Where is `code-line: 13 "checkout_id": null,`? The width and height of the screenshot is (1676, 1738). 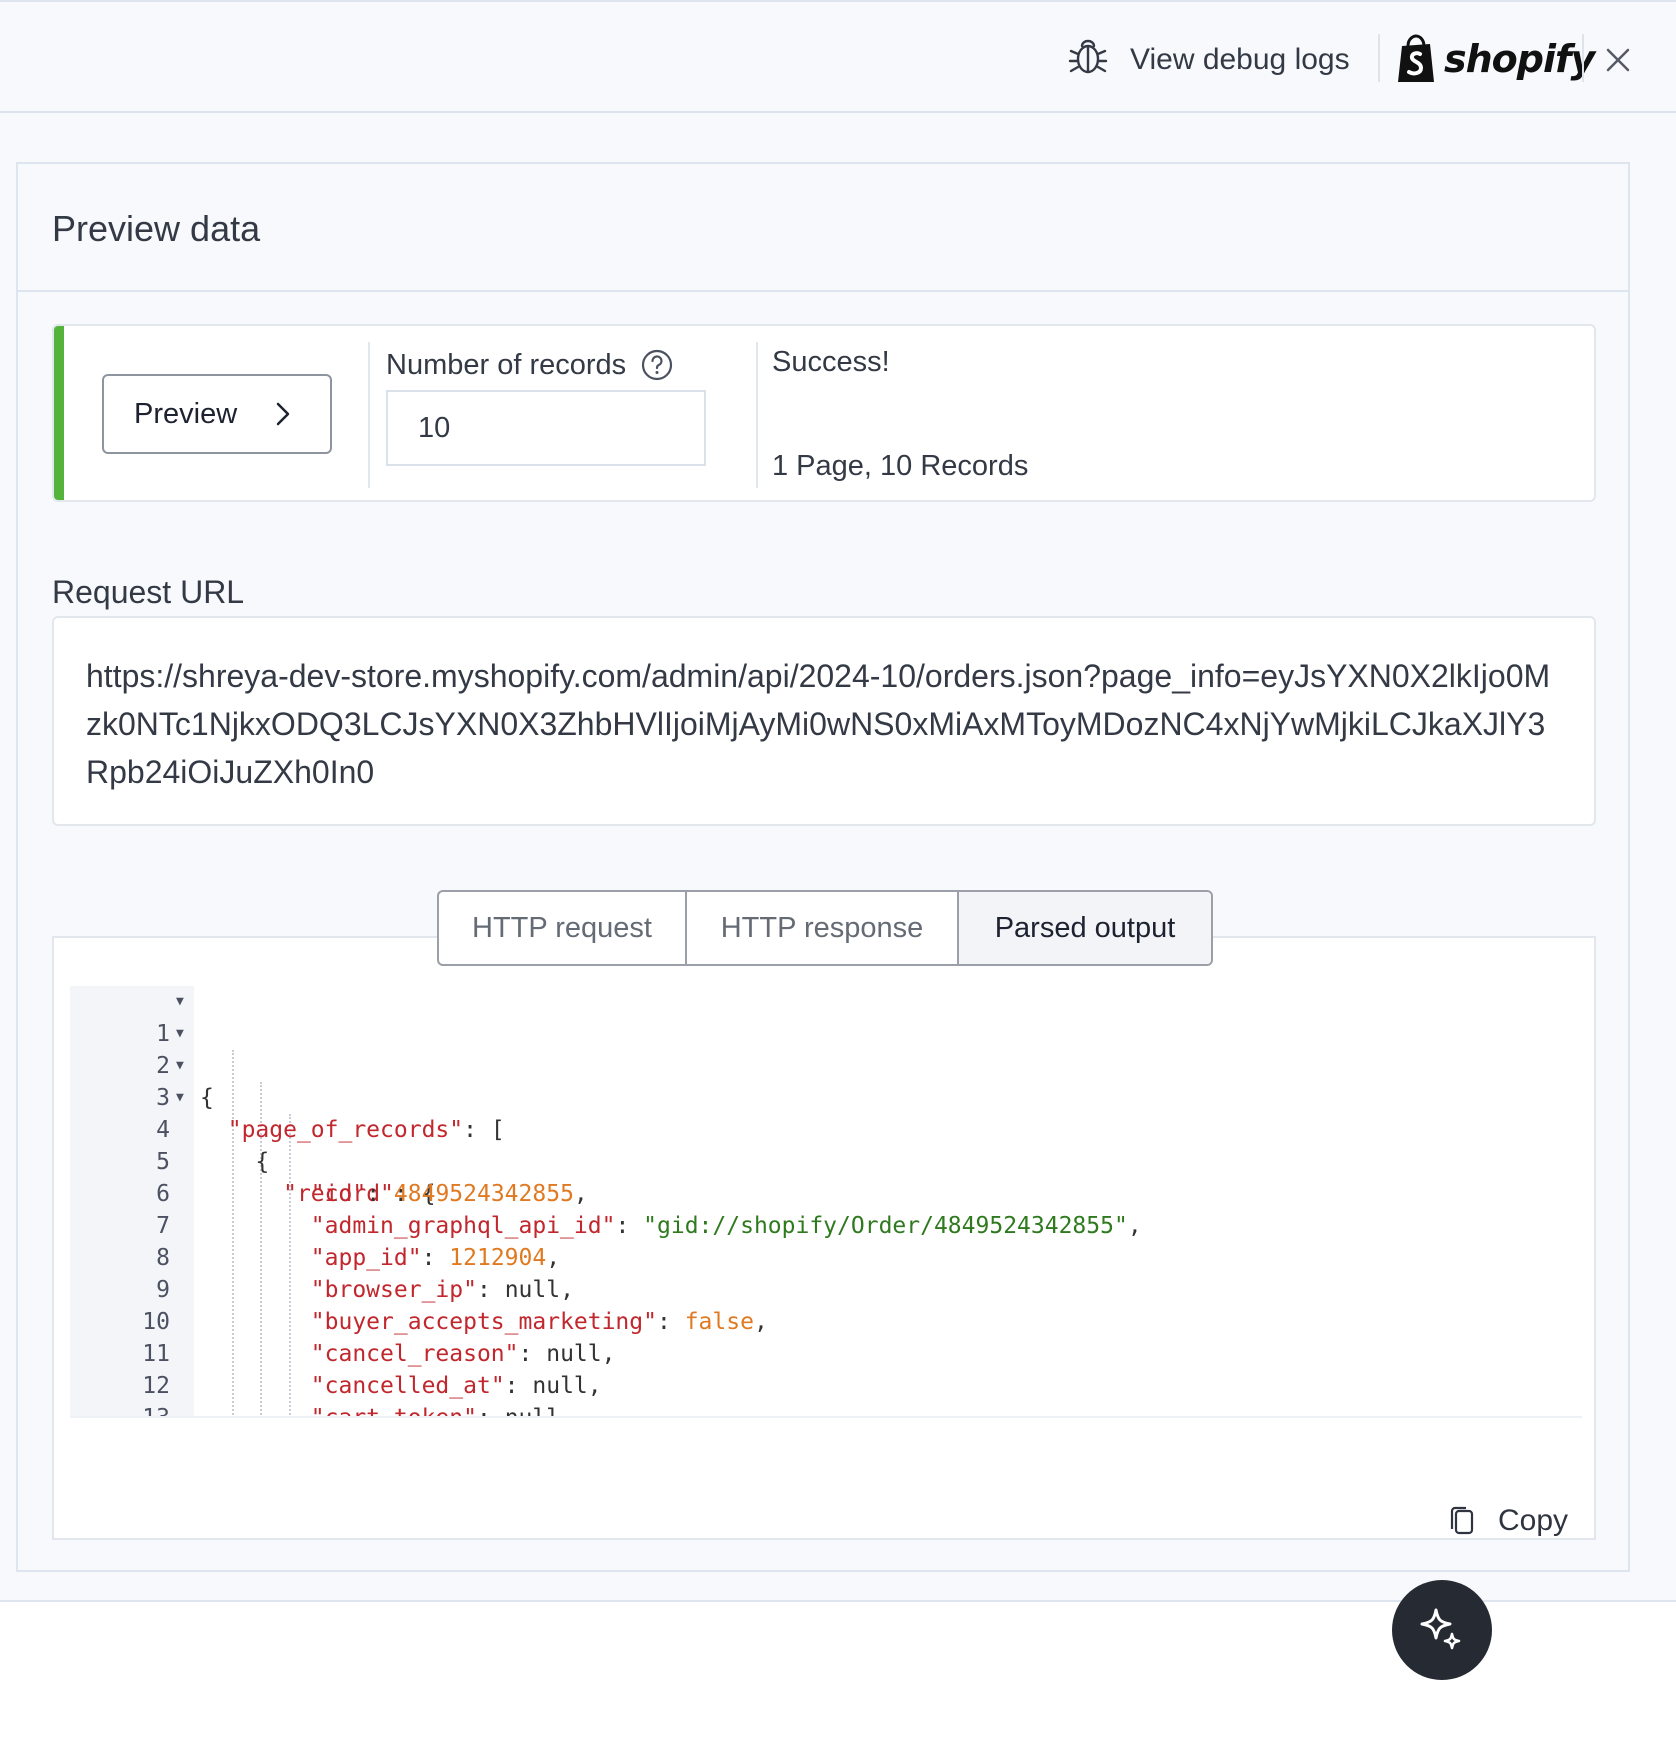 code-line: 13 "checkout_id": null, is located at coordinates (156, 1411).